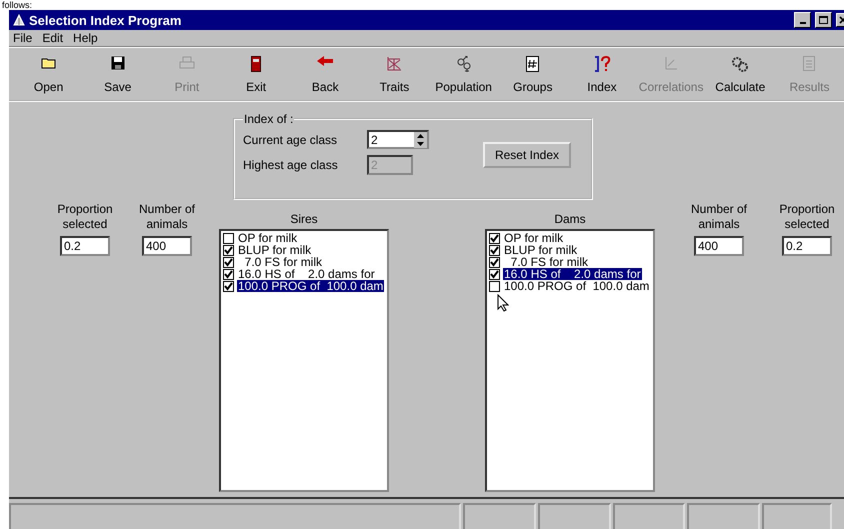 This screenshot has height=529, width=844. What do you see at coordinates (290, 139) in the screenshot?
I see `field-label: Current age class` at bounding box center [290, 139].